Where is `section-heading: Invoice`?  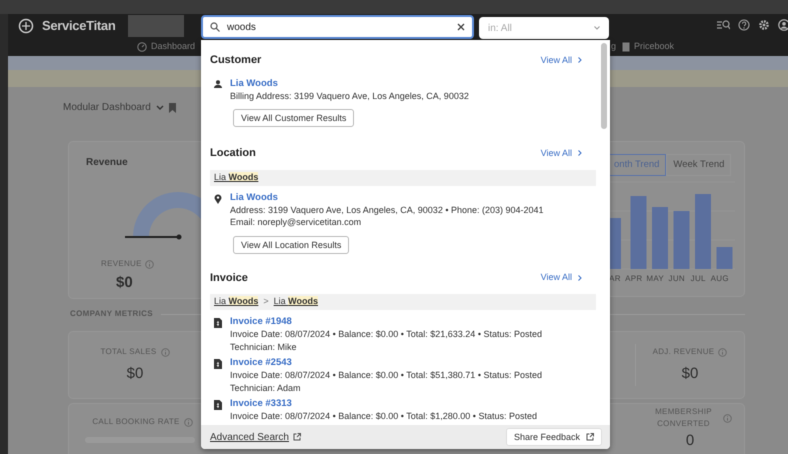 section-heading: Invoice is located at coordinates (229, 278).